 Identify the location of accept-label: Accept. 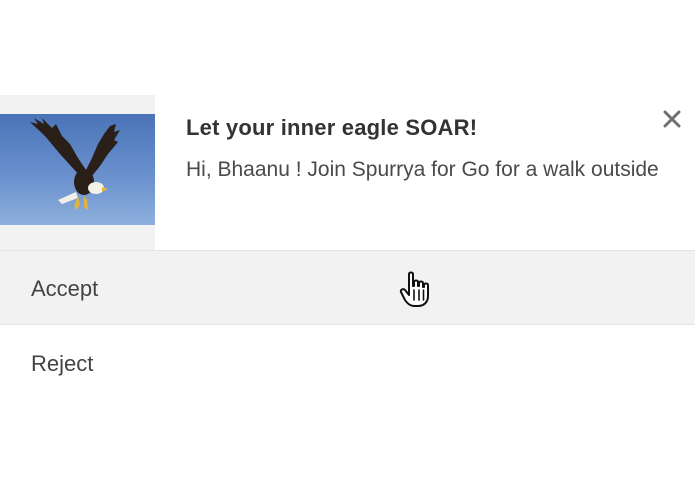
(65, 288).